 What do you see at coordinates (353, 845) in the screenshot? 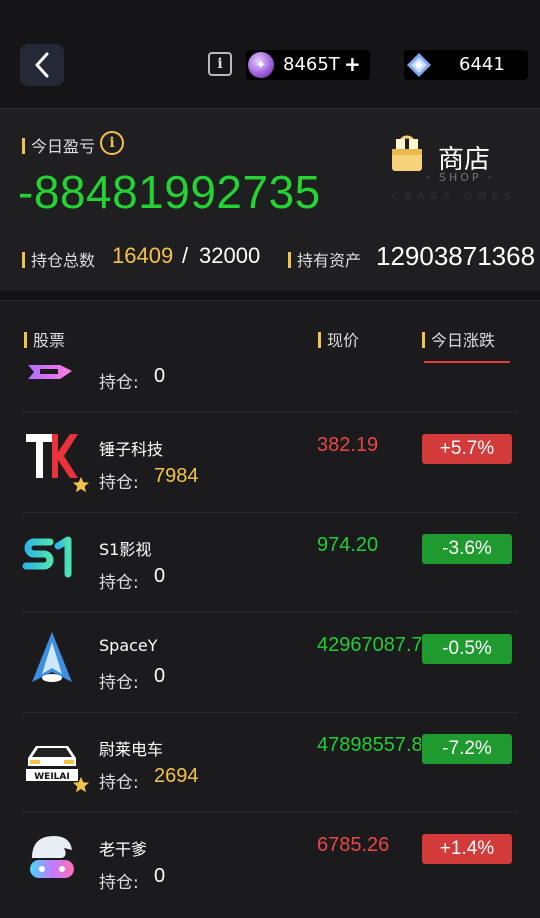
I see `stock-price: 6785.26` at bounding box center [353, 845].